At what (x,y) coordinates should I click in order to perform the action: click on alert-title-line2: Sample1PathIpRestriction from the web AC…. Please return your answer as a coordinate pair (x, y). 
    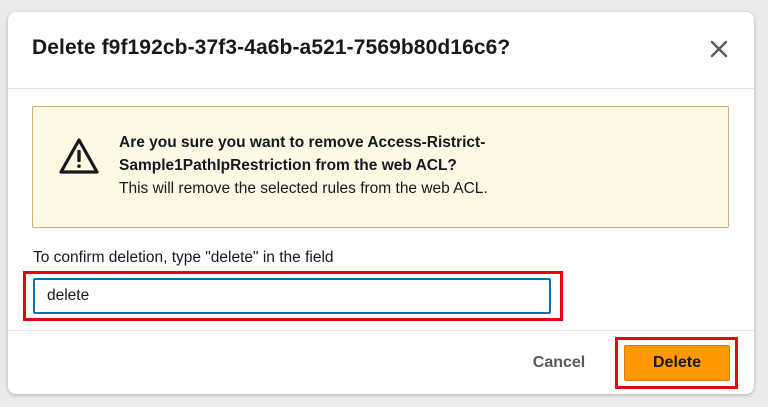
    Looking at the image, I should click on (288, 165).